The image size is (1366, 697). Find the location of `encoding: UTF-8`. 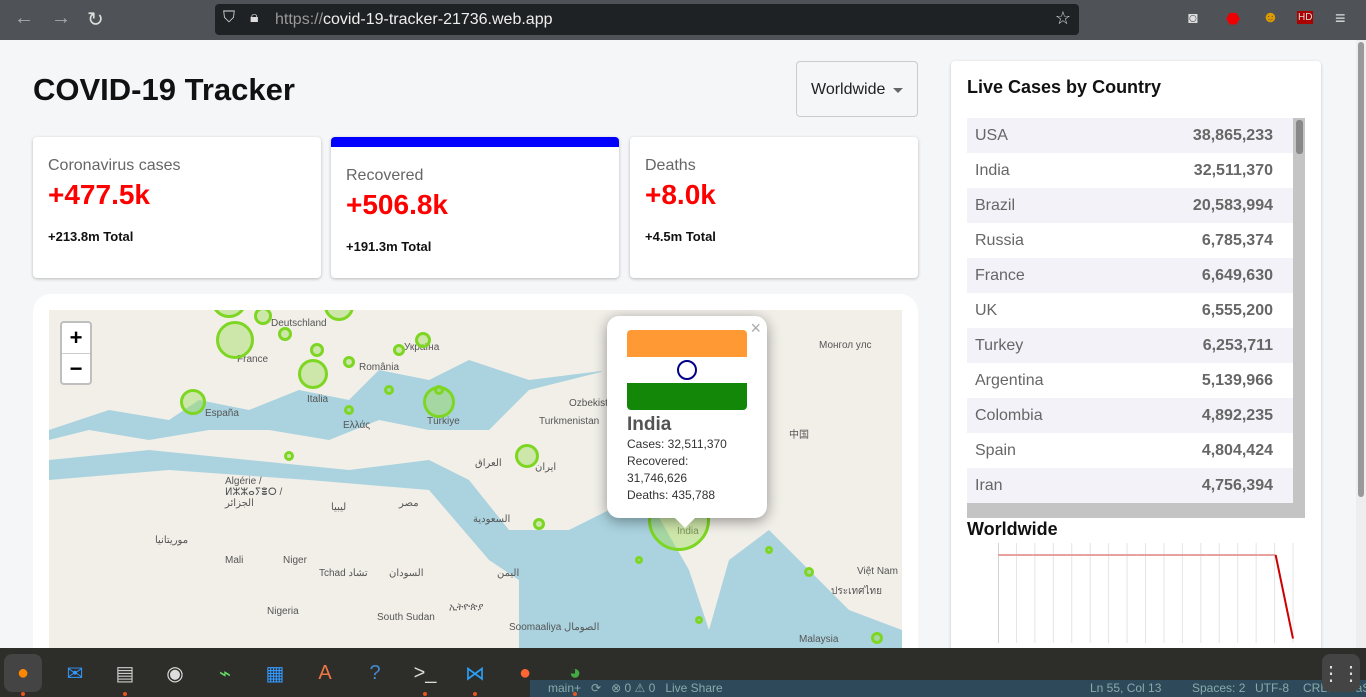

encoding: UTF-8 is located at coordinates (1272, 688).